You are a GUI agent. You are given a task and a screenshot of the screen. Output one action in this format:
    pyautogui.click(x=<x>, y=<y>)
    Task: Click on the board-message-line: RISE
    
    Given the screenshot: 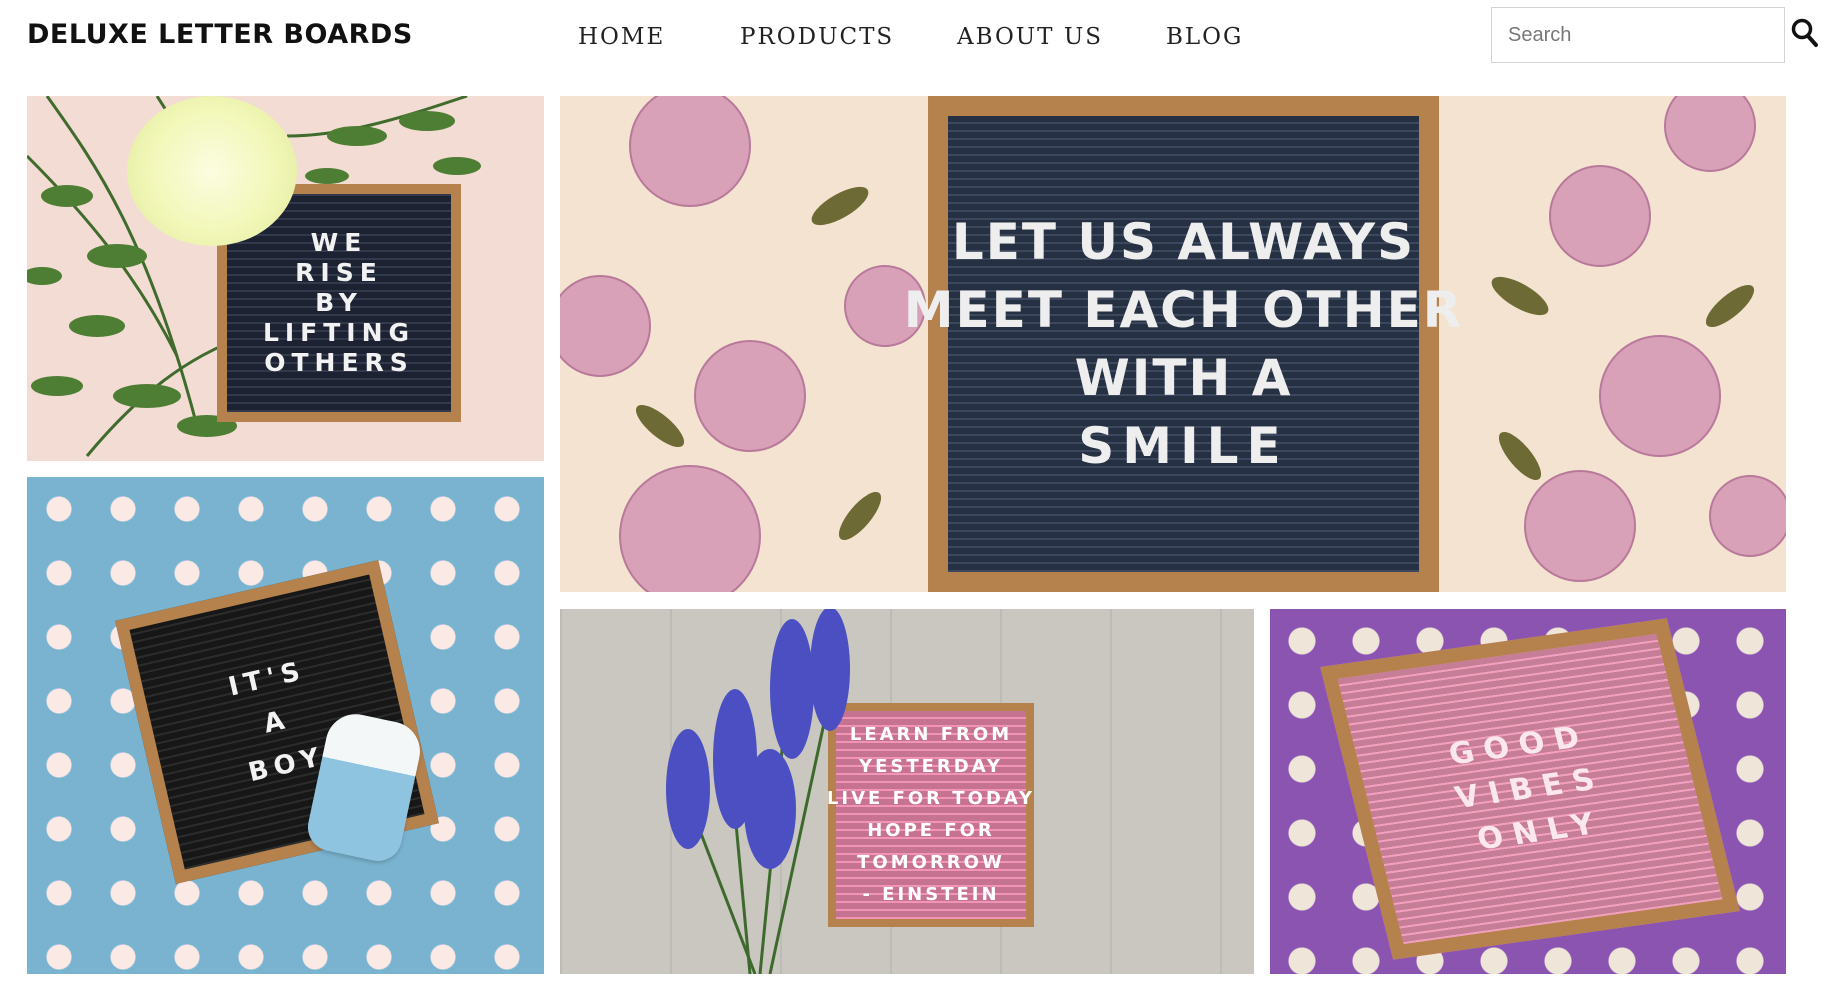 What is the action you would take?
    pyautogui.click(x=339, y=272)
    